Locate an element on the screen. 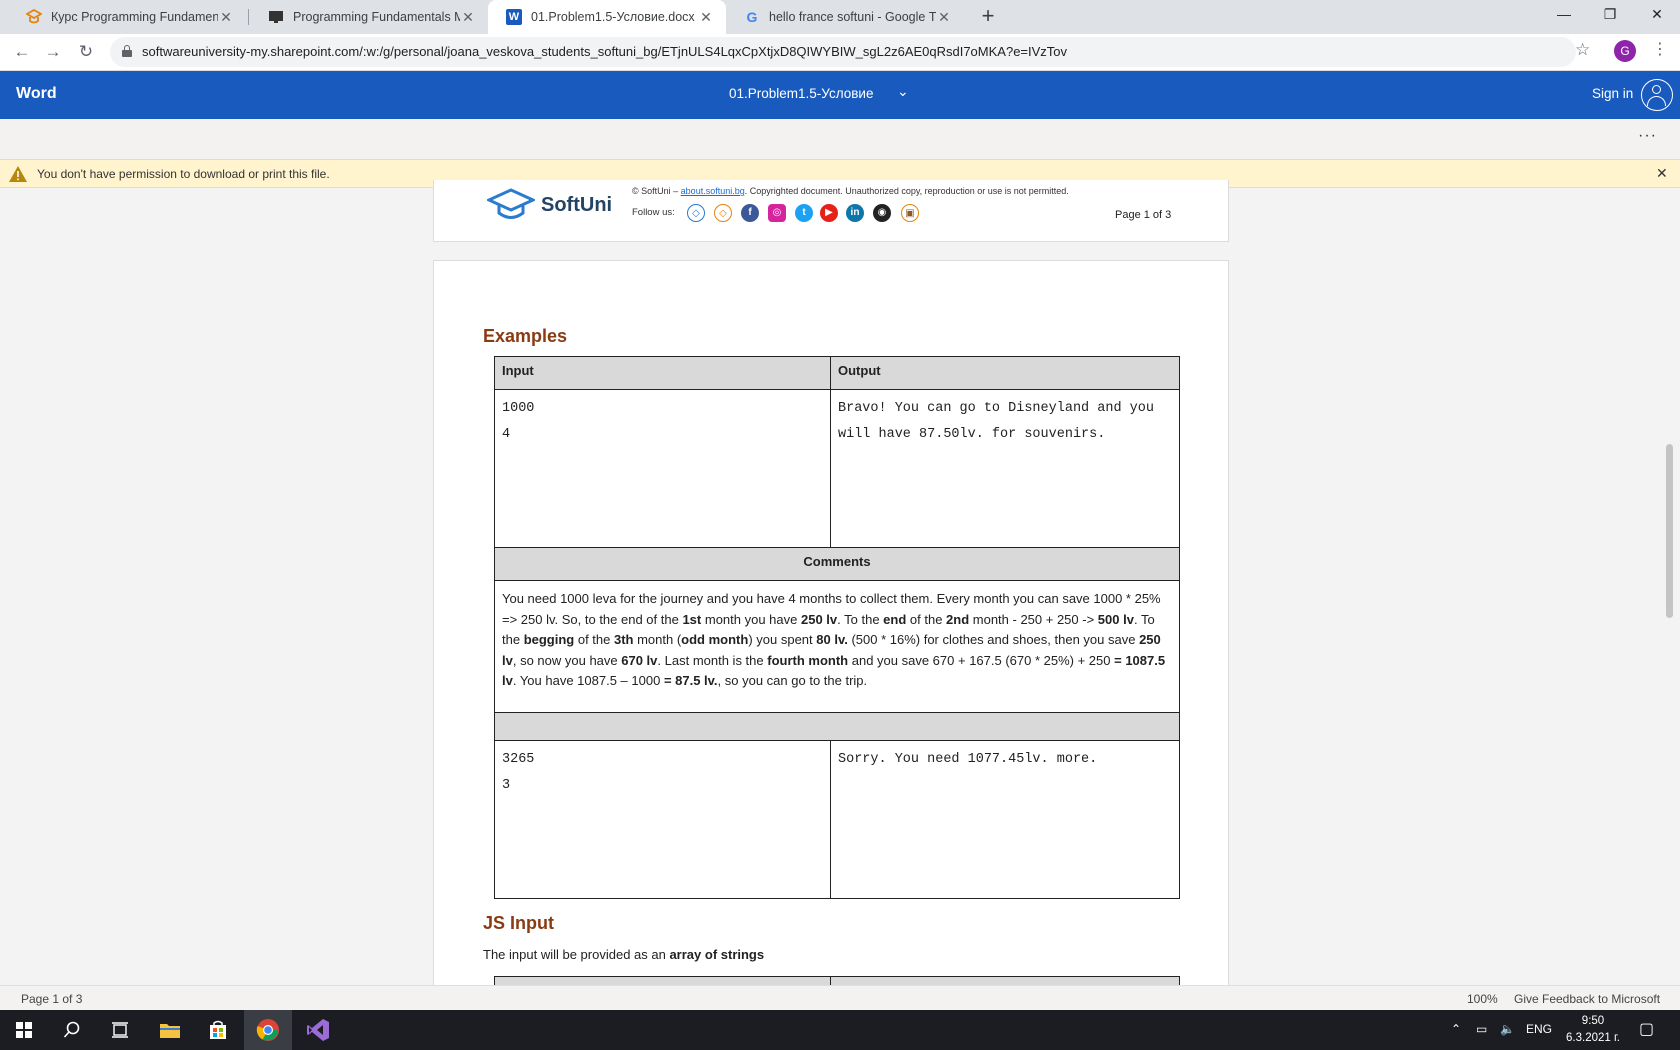 Image resolution: width=1680 pixels, height=1050 pixels. language-indicator: ENG is located at coordinates (1539, 1029).